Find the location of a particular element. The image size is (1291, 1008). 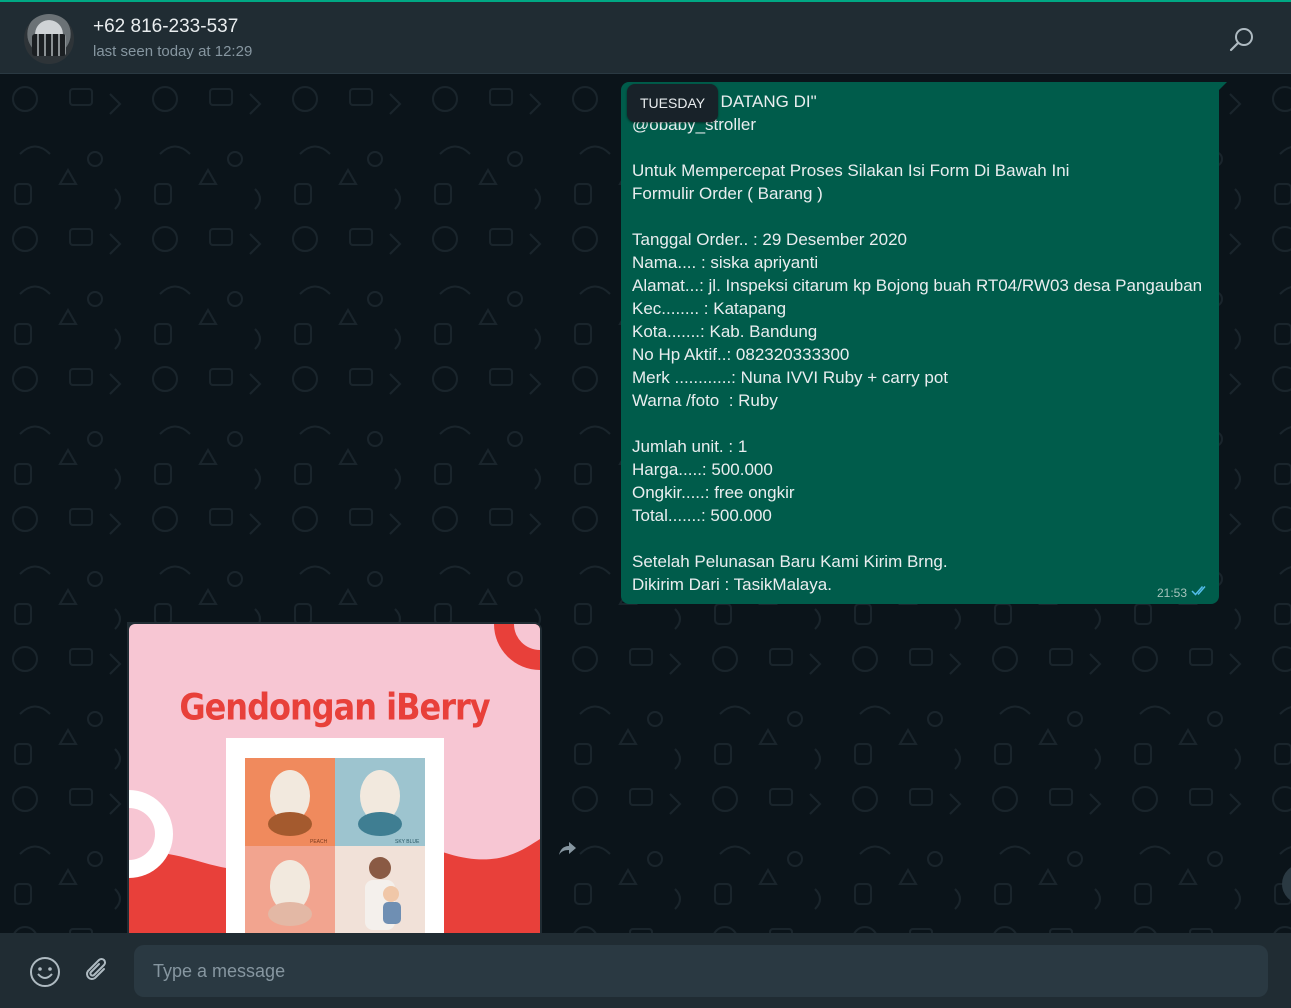

message-input is located at coordinates (701, 971).